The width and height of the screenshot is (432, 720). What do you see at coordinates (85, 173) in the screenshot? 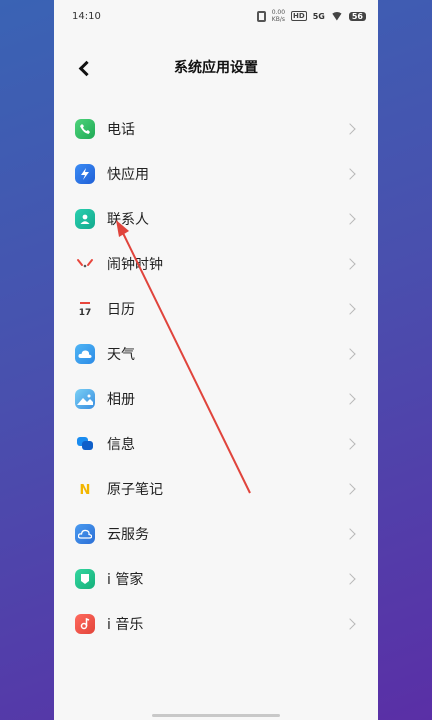
I see `quick-app-icon` at bounding box center [85, 173].